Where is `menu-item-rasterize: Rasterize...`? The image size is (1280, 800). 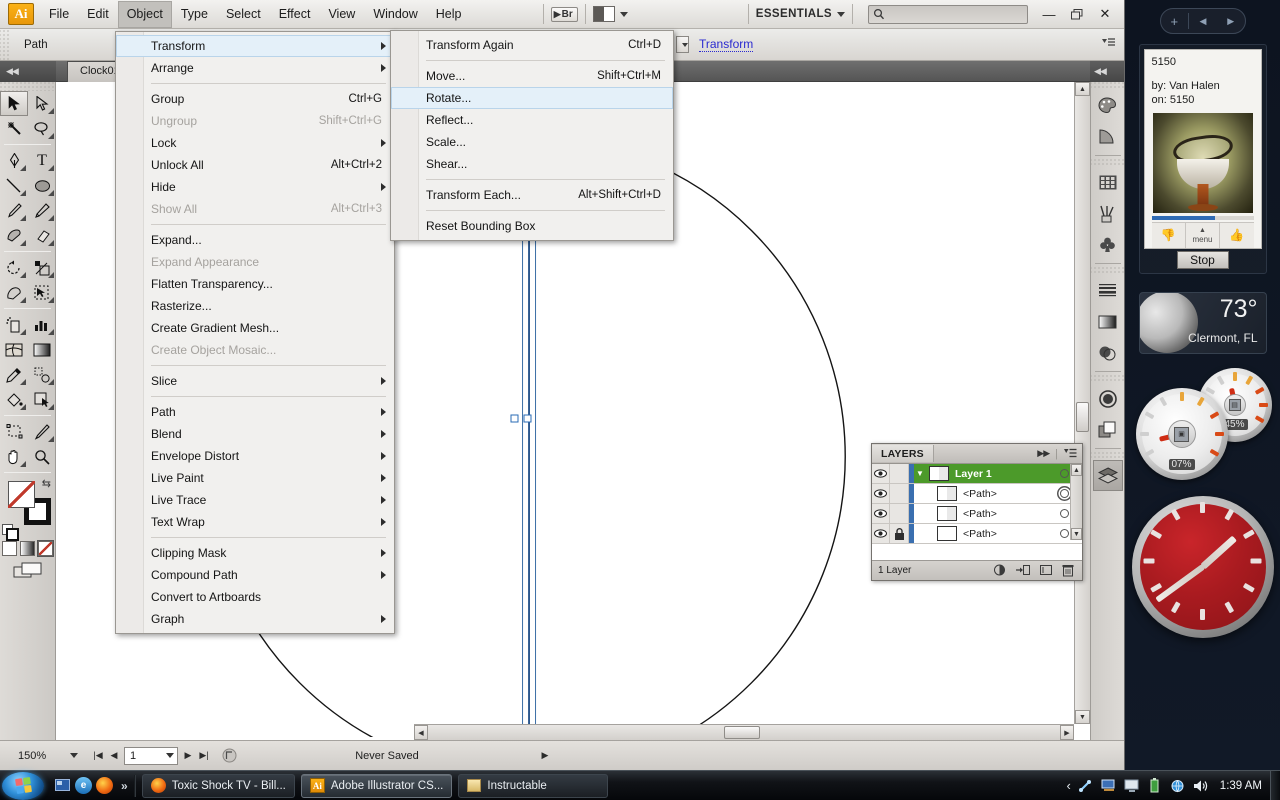 menu-item-rasterize: Rasterize... is located at coordinates (255, 306).